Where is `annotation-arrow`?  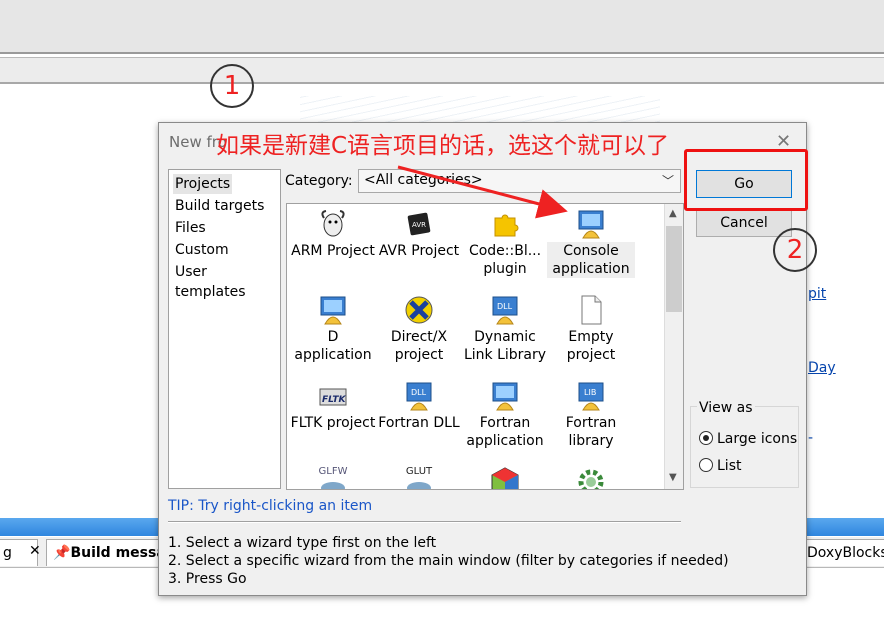
annotation-arrow is located at coordinates (482, 192).